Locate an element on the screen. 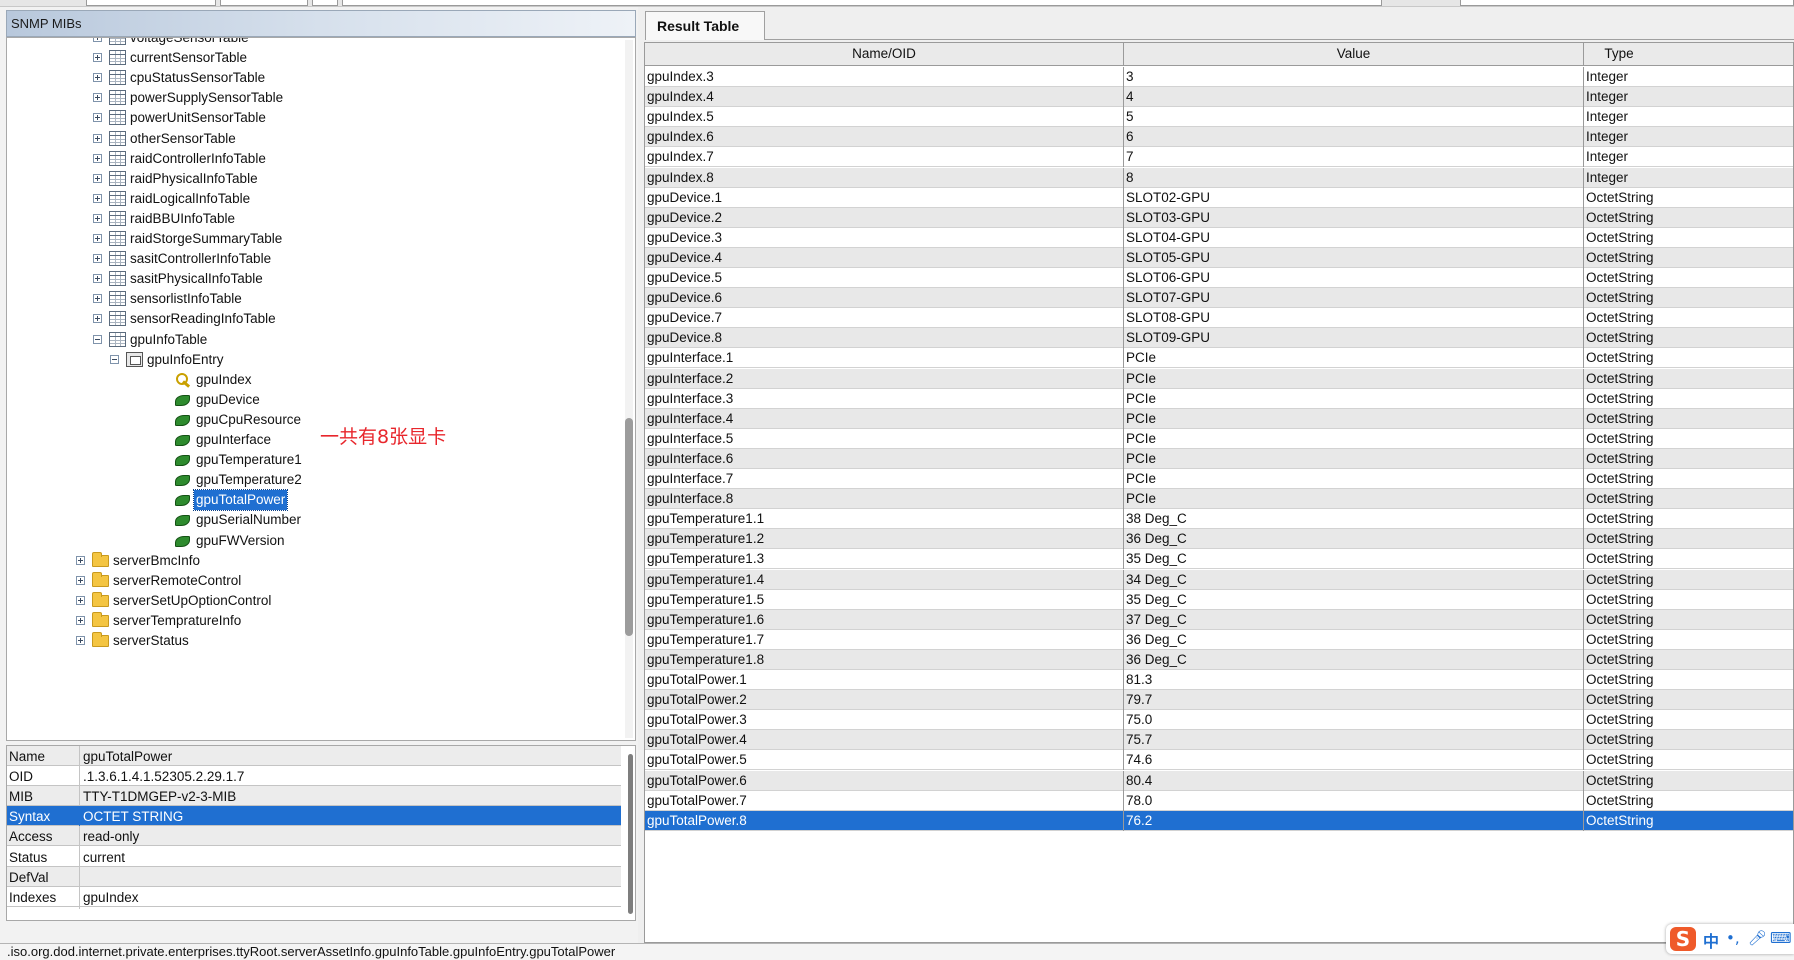 The image size is (1794, 960). tree-node: gpuDevice is located at coordinates (272, 400).